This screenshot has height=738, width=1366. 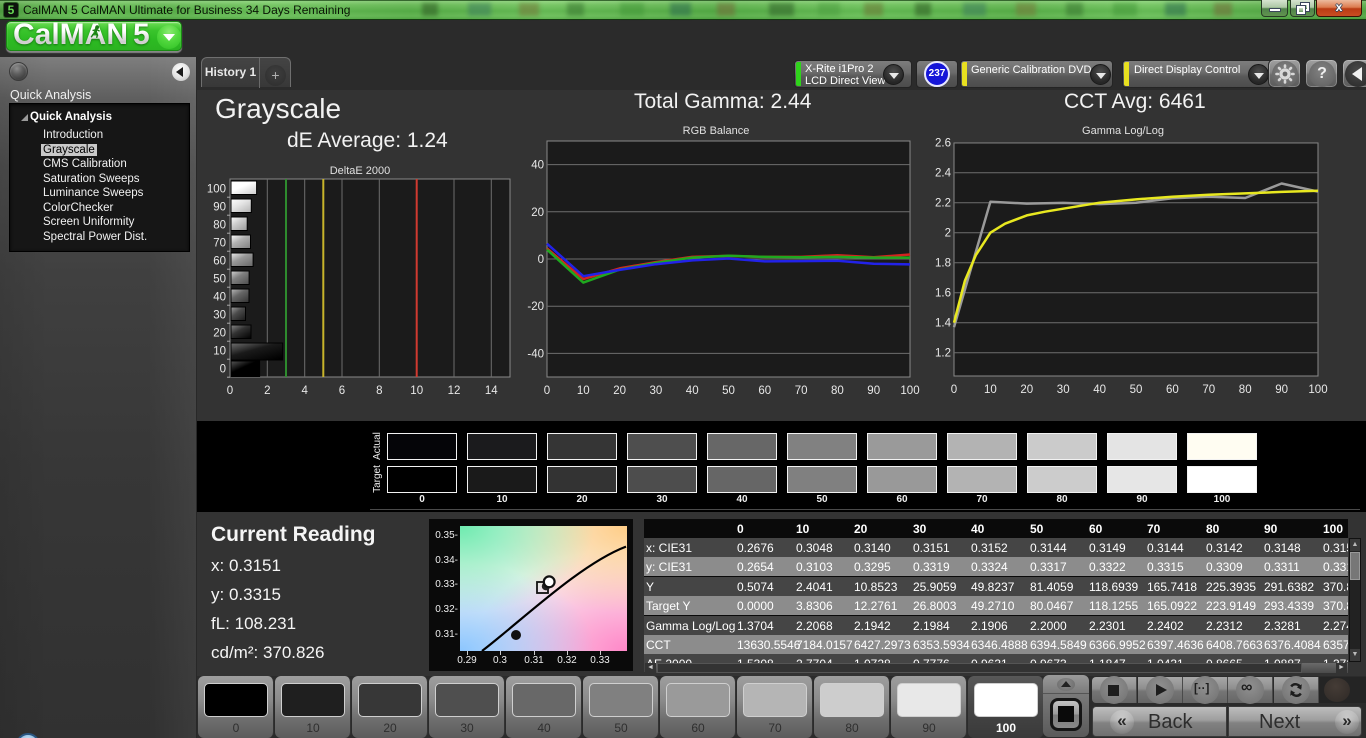 I want to click on svg-text: 12, so click(x=454, y=391).